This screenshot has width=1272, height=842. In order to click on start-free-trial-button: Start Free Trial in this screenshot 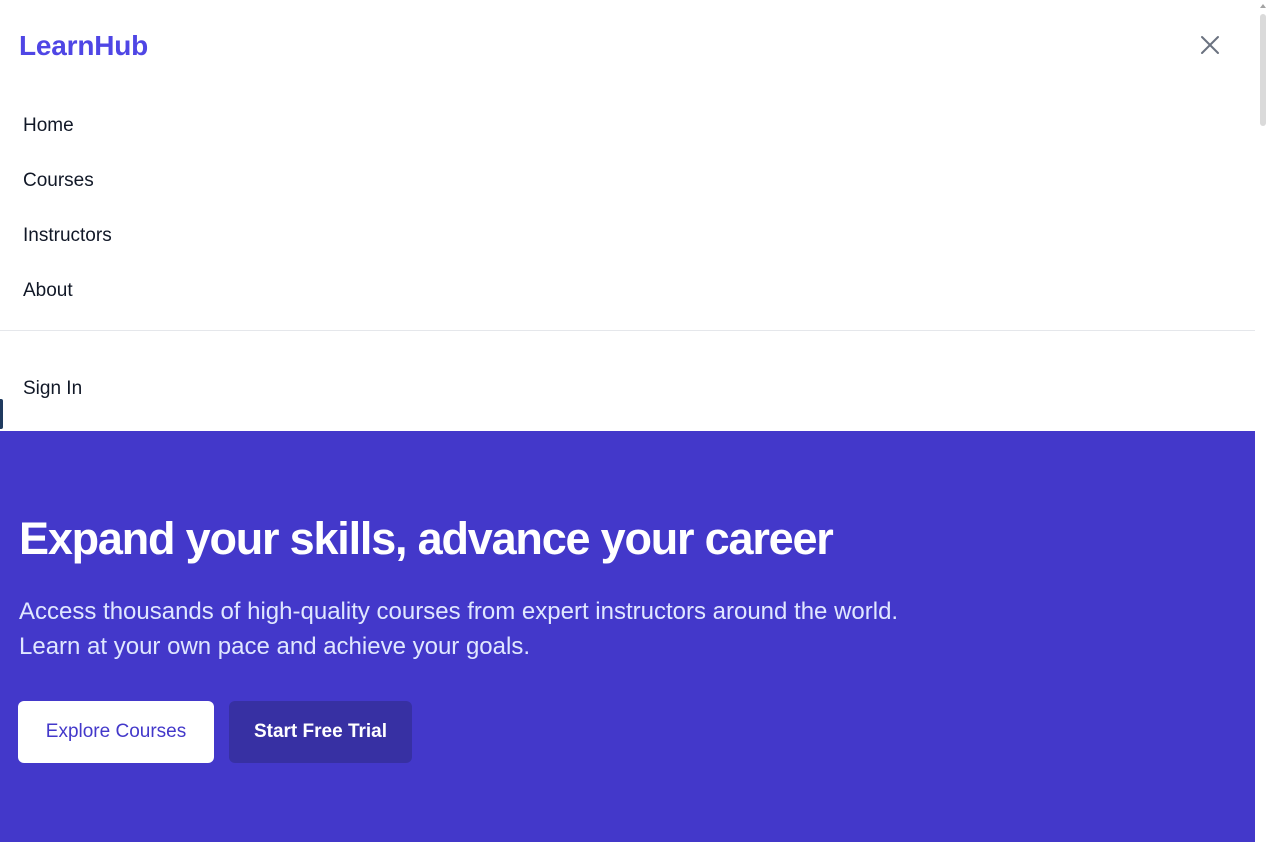, I will do `click(320, 732)`.